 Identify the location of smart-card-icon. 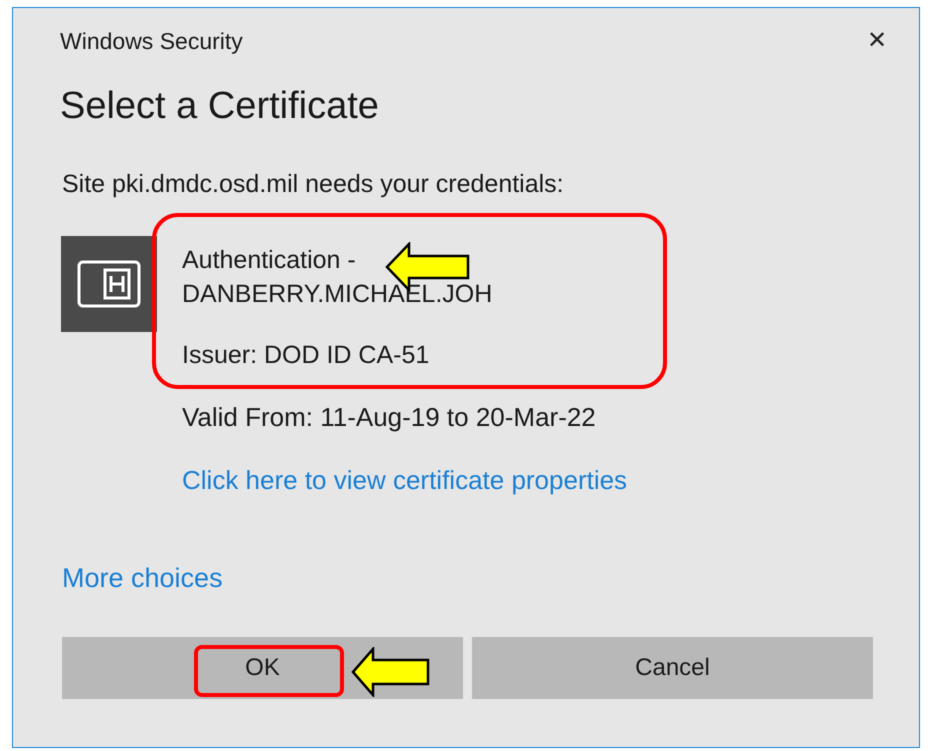
(109, 284).